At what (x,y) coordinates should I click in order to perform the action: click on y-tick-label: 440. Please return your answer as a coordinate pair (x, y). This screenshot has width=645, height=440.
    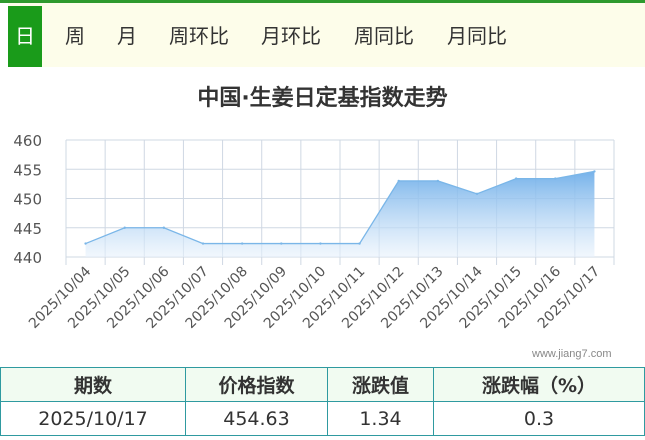
    Looking at the image, I should click on (27, 258).